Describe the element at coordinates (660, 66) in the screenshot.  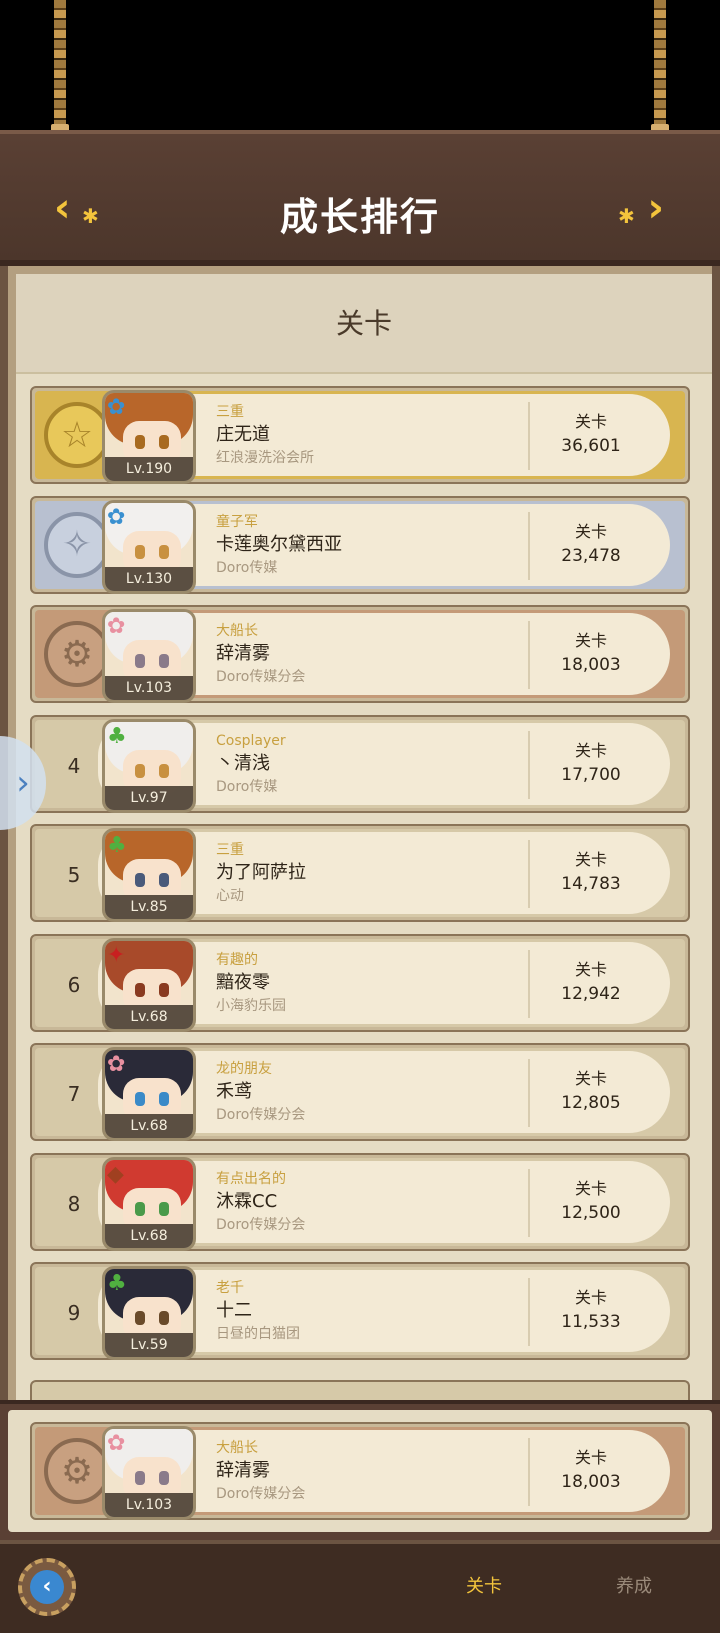
I see `hanging-chain-right` at that location.